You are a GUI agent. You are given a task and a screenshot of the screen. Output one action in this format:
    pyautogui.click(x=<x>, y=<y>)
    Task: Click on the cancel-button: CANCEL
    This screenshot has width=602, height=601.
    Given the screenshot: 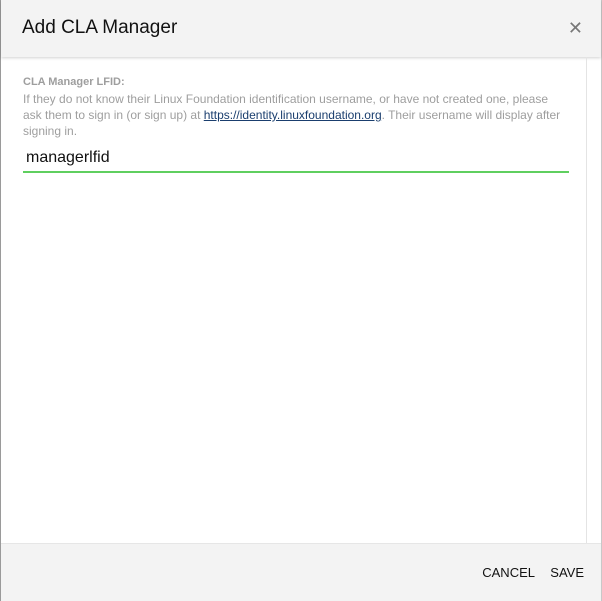 What is the action you would take?
    pyautogui.click(x=508, y=572)
    